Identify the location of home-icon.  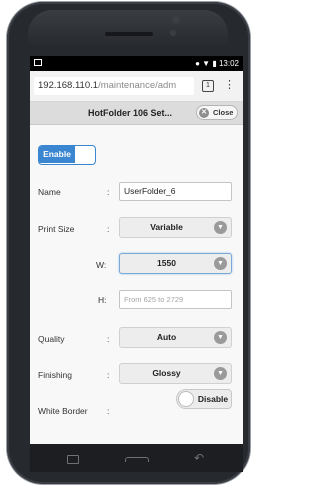
(137, 459).